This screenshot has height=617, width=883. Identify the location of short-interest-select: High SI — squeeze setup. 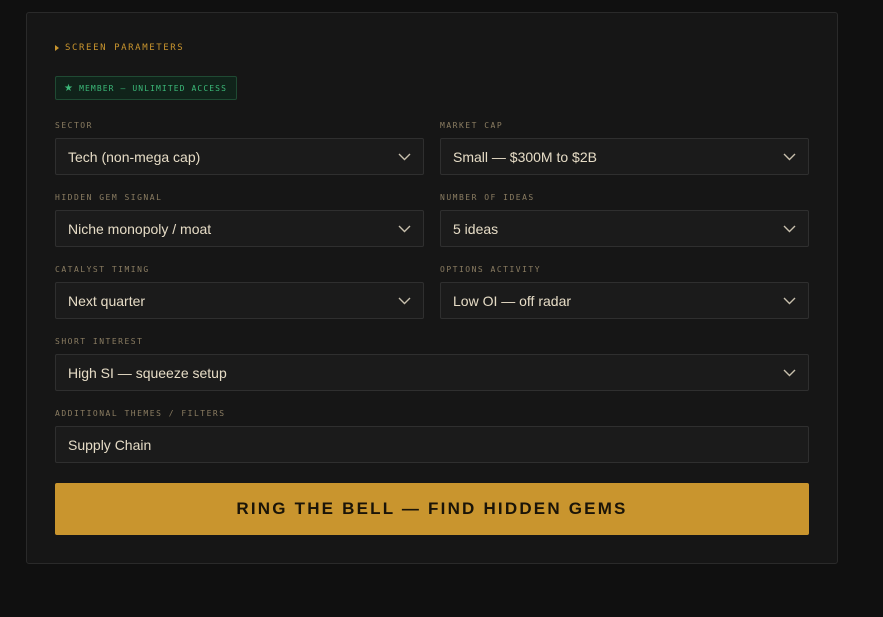
(432, 372).